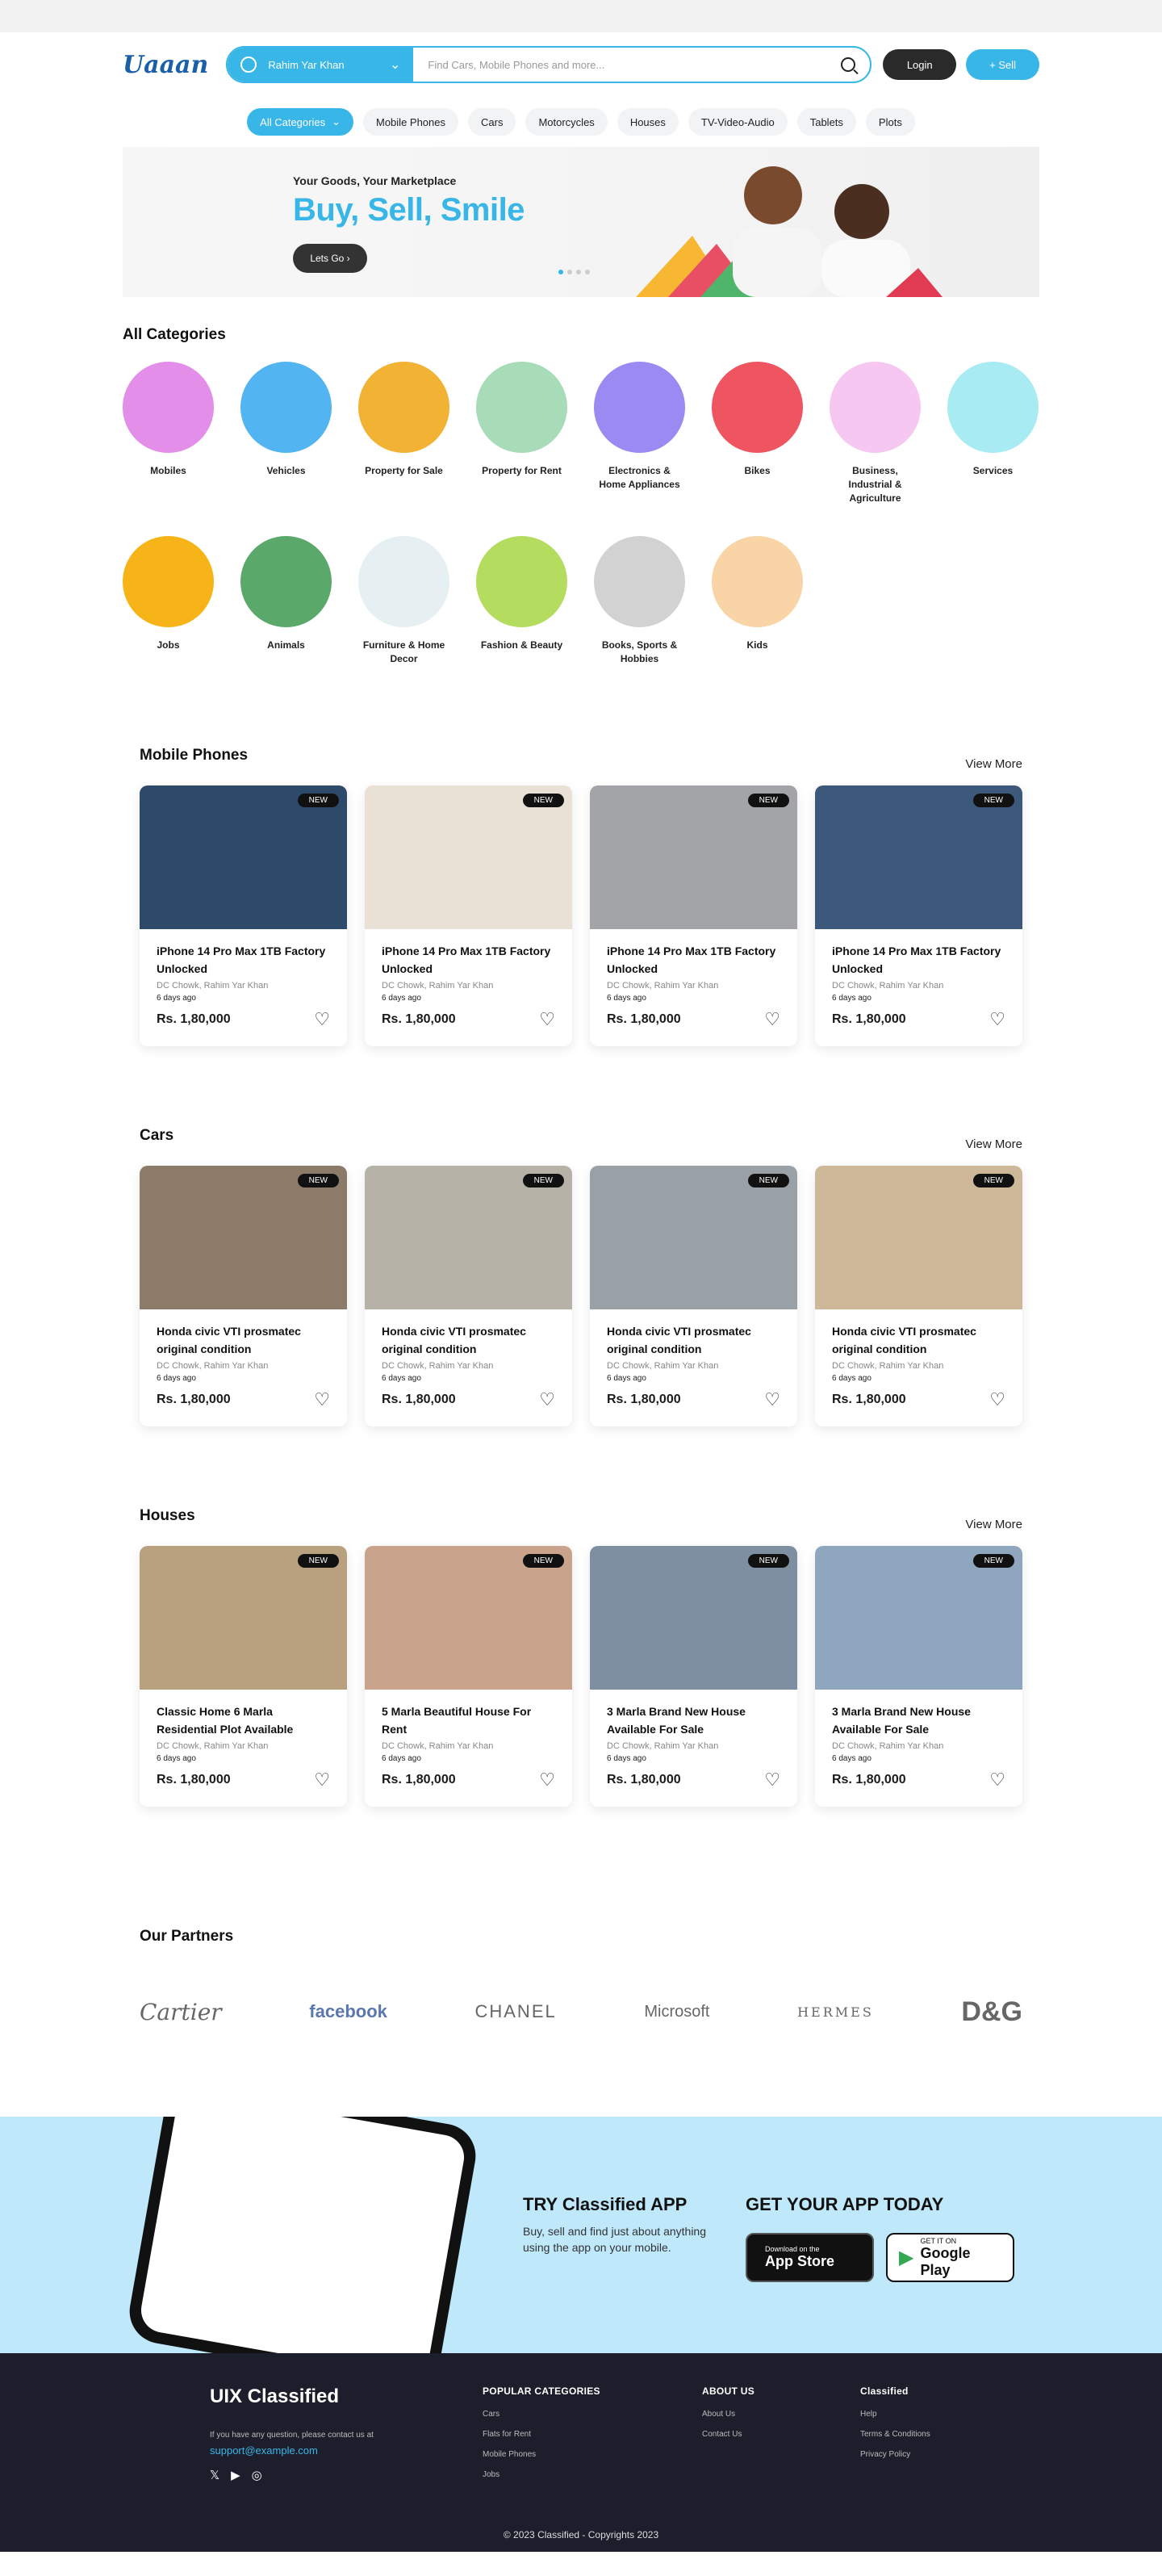  What do you see at coordinates (758, 601) in the screenshot?
I see `category-item: Kids` at bounding box center [758, 601].